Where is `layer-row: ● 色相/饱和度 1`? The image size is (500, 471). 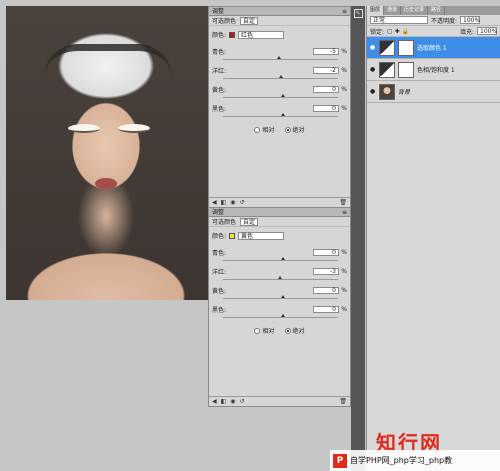 layer-row: ● 色相/饱和度 1 is located at coordinates (433, 70).